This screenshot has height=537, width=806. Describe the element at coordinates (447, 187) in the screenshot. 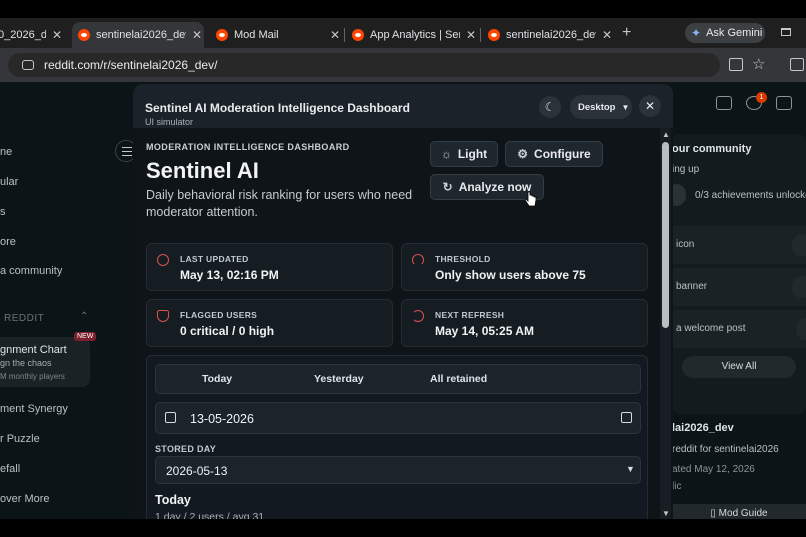

I see `refresh-icon: ↻` at that location.